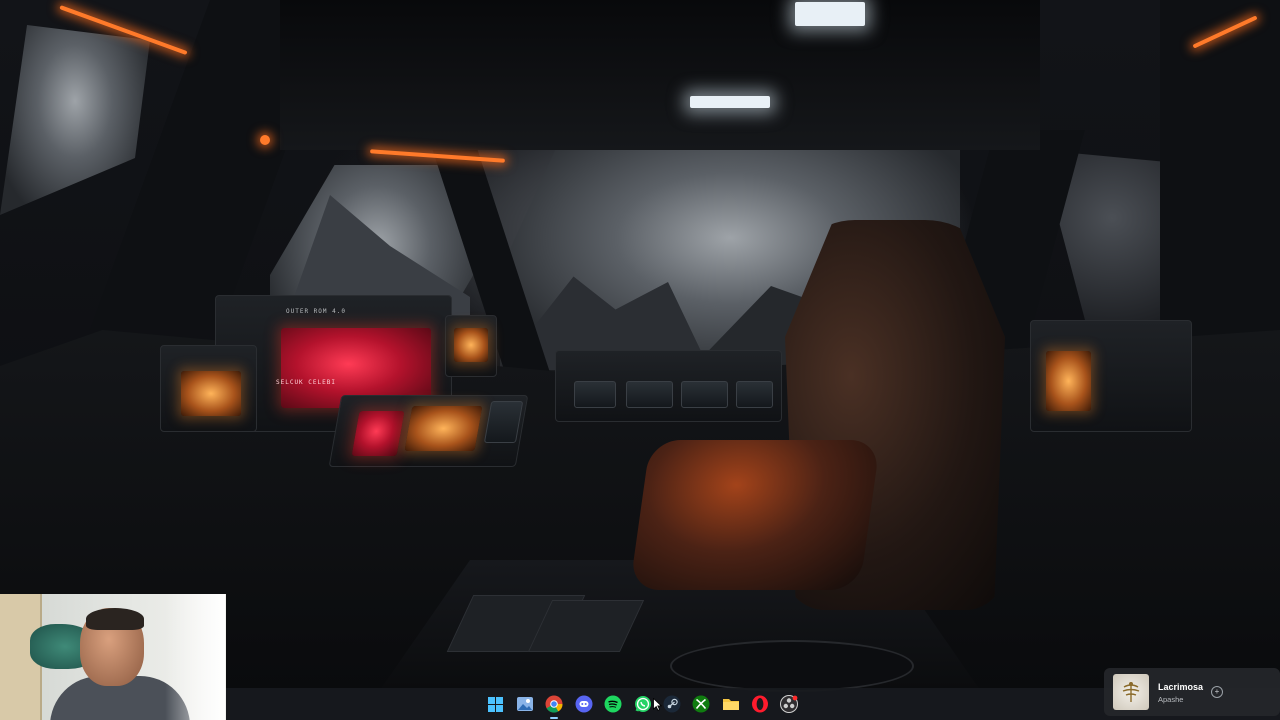 The height and width of the screenshot is (720, 1280). Describe the element at coordinates (554, 706) in the screenshot. I see `chrome-icon` at that location.